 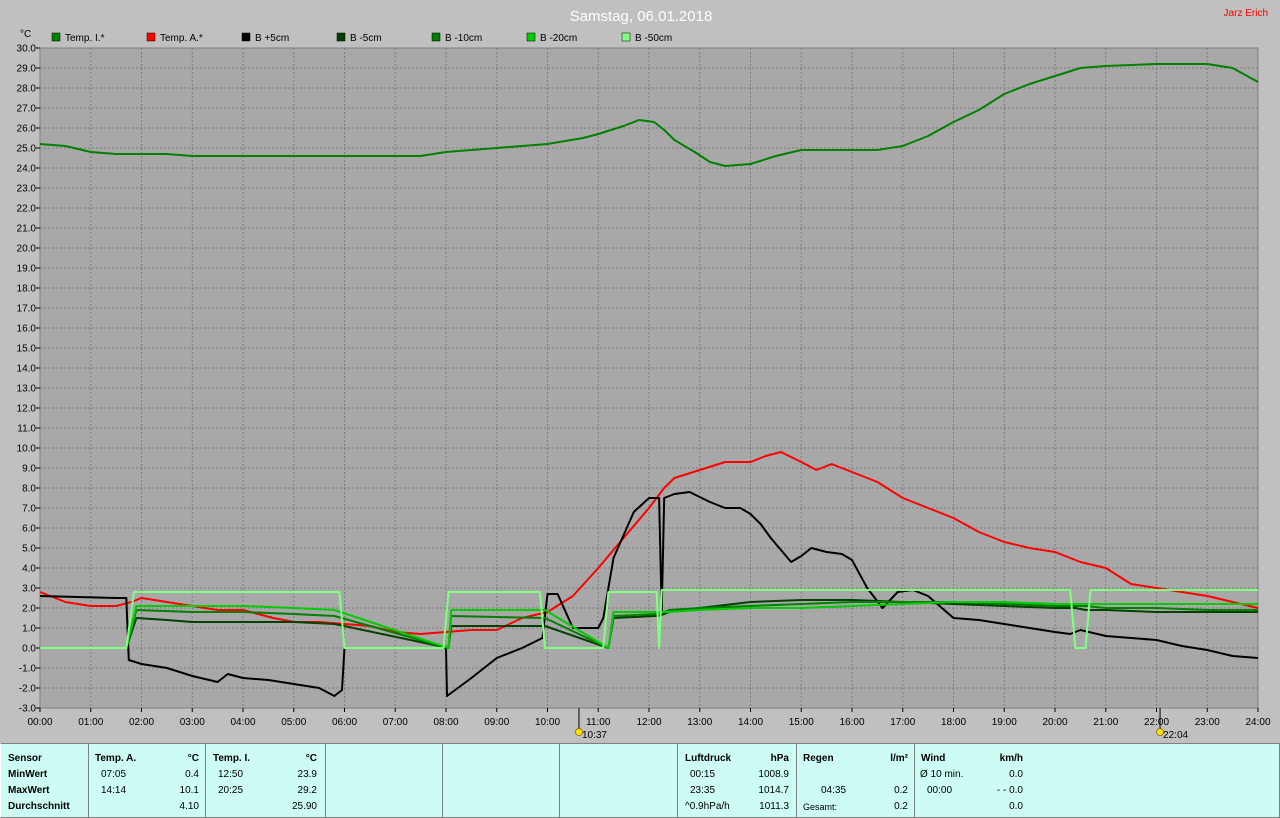 I want to click on sensor-column: Sensor MinWert MaxWert Durchschnitt, so click(x=45, y=780).